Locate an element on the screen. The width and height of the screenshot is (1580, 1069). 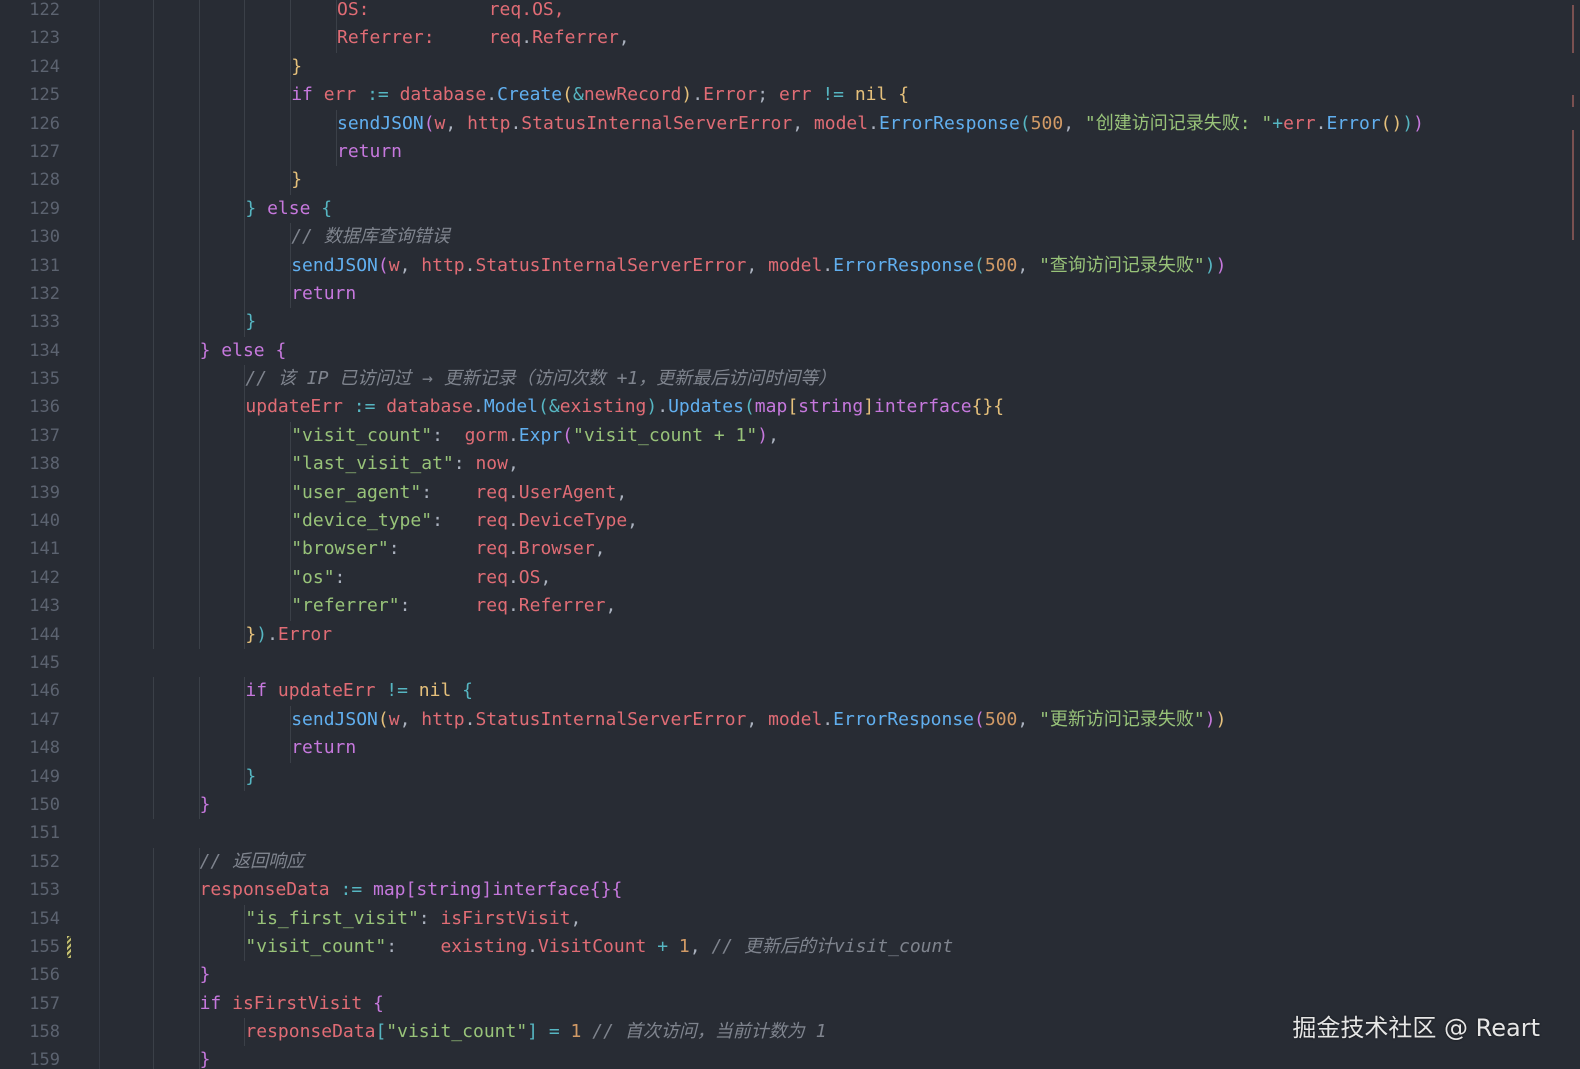
code-line: 133} is located at coordinates (780, 322).